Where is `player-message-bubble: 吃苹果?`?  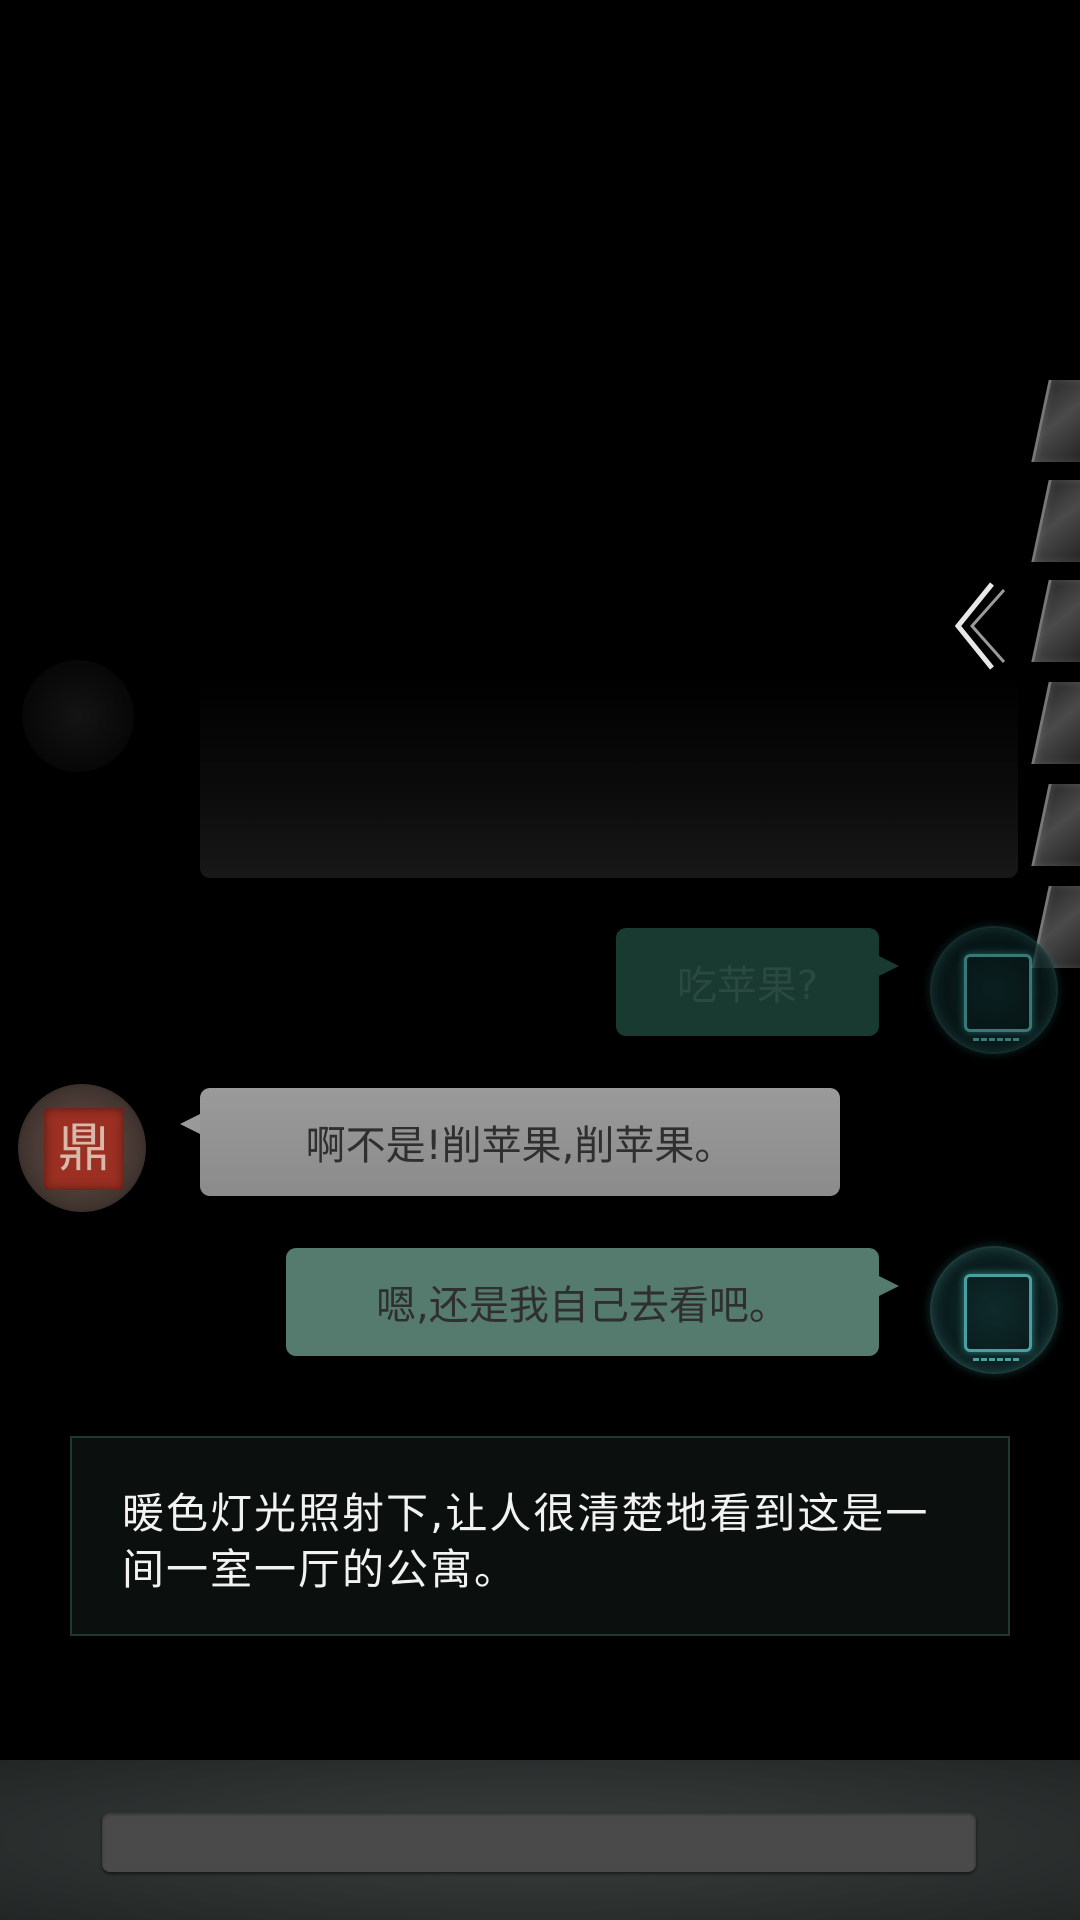 player-message-bubble: 吃苹果? is located at coordinates (757, 982).